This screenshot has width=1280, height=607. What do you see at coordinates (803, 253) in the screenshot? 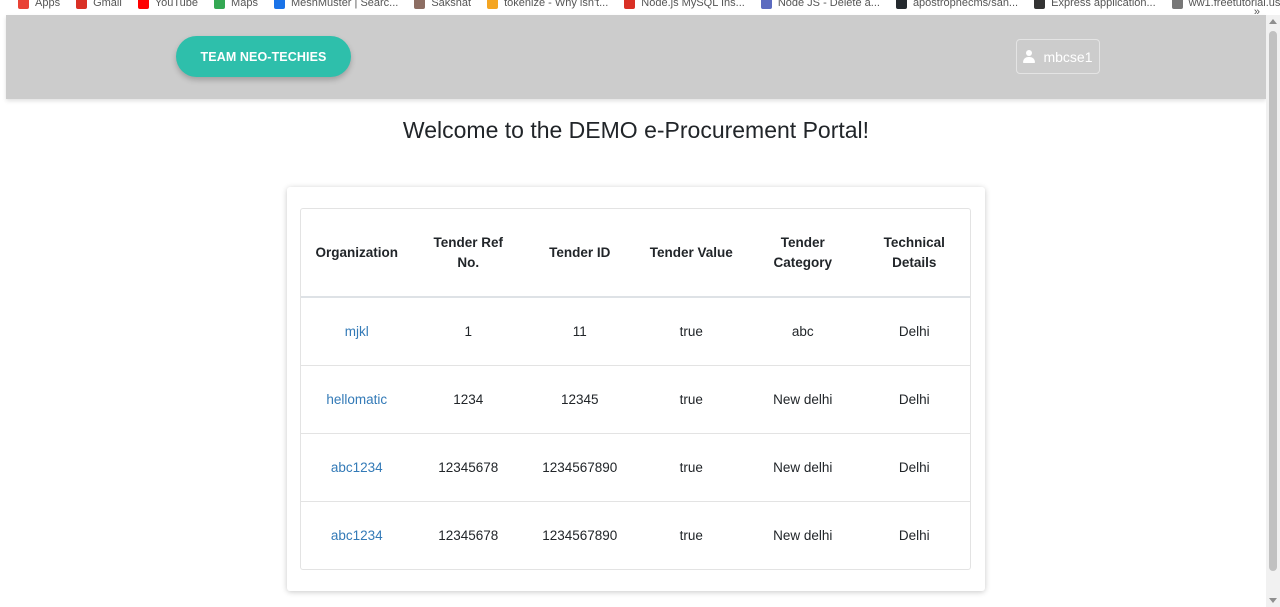
I see `column-header-tender-category: Tender Category` at bounding box center [803, 253].